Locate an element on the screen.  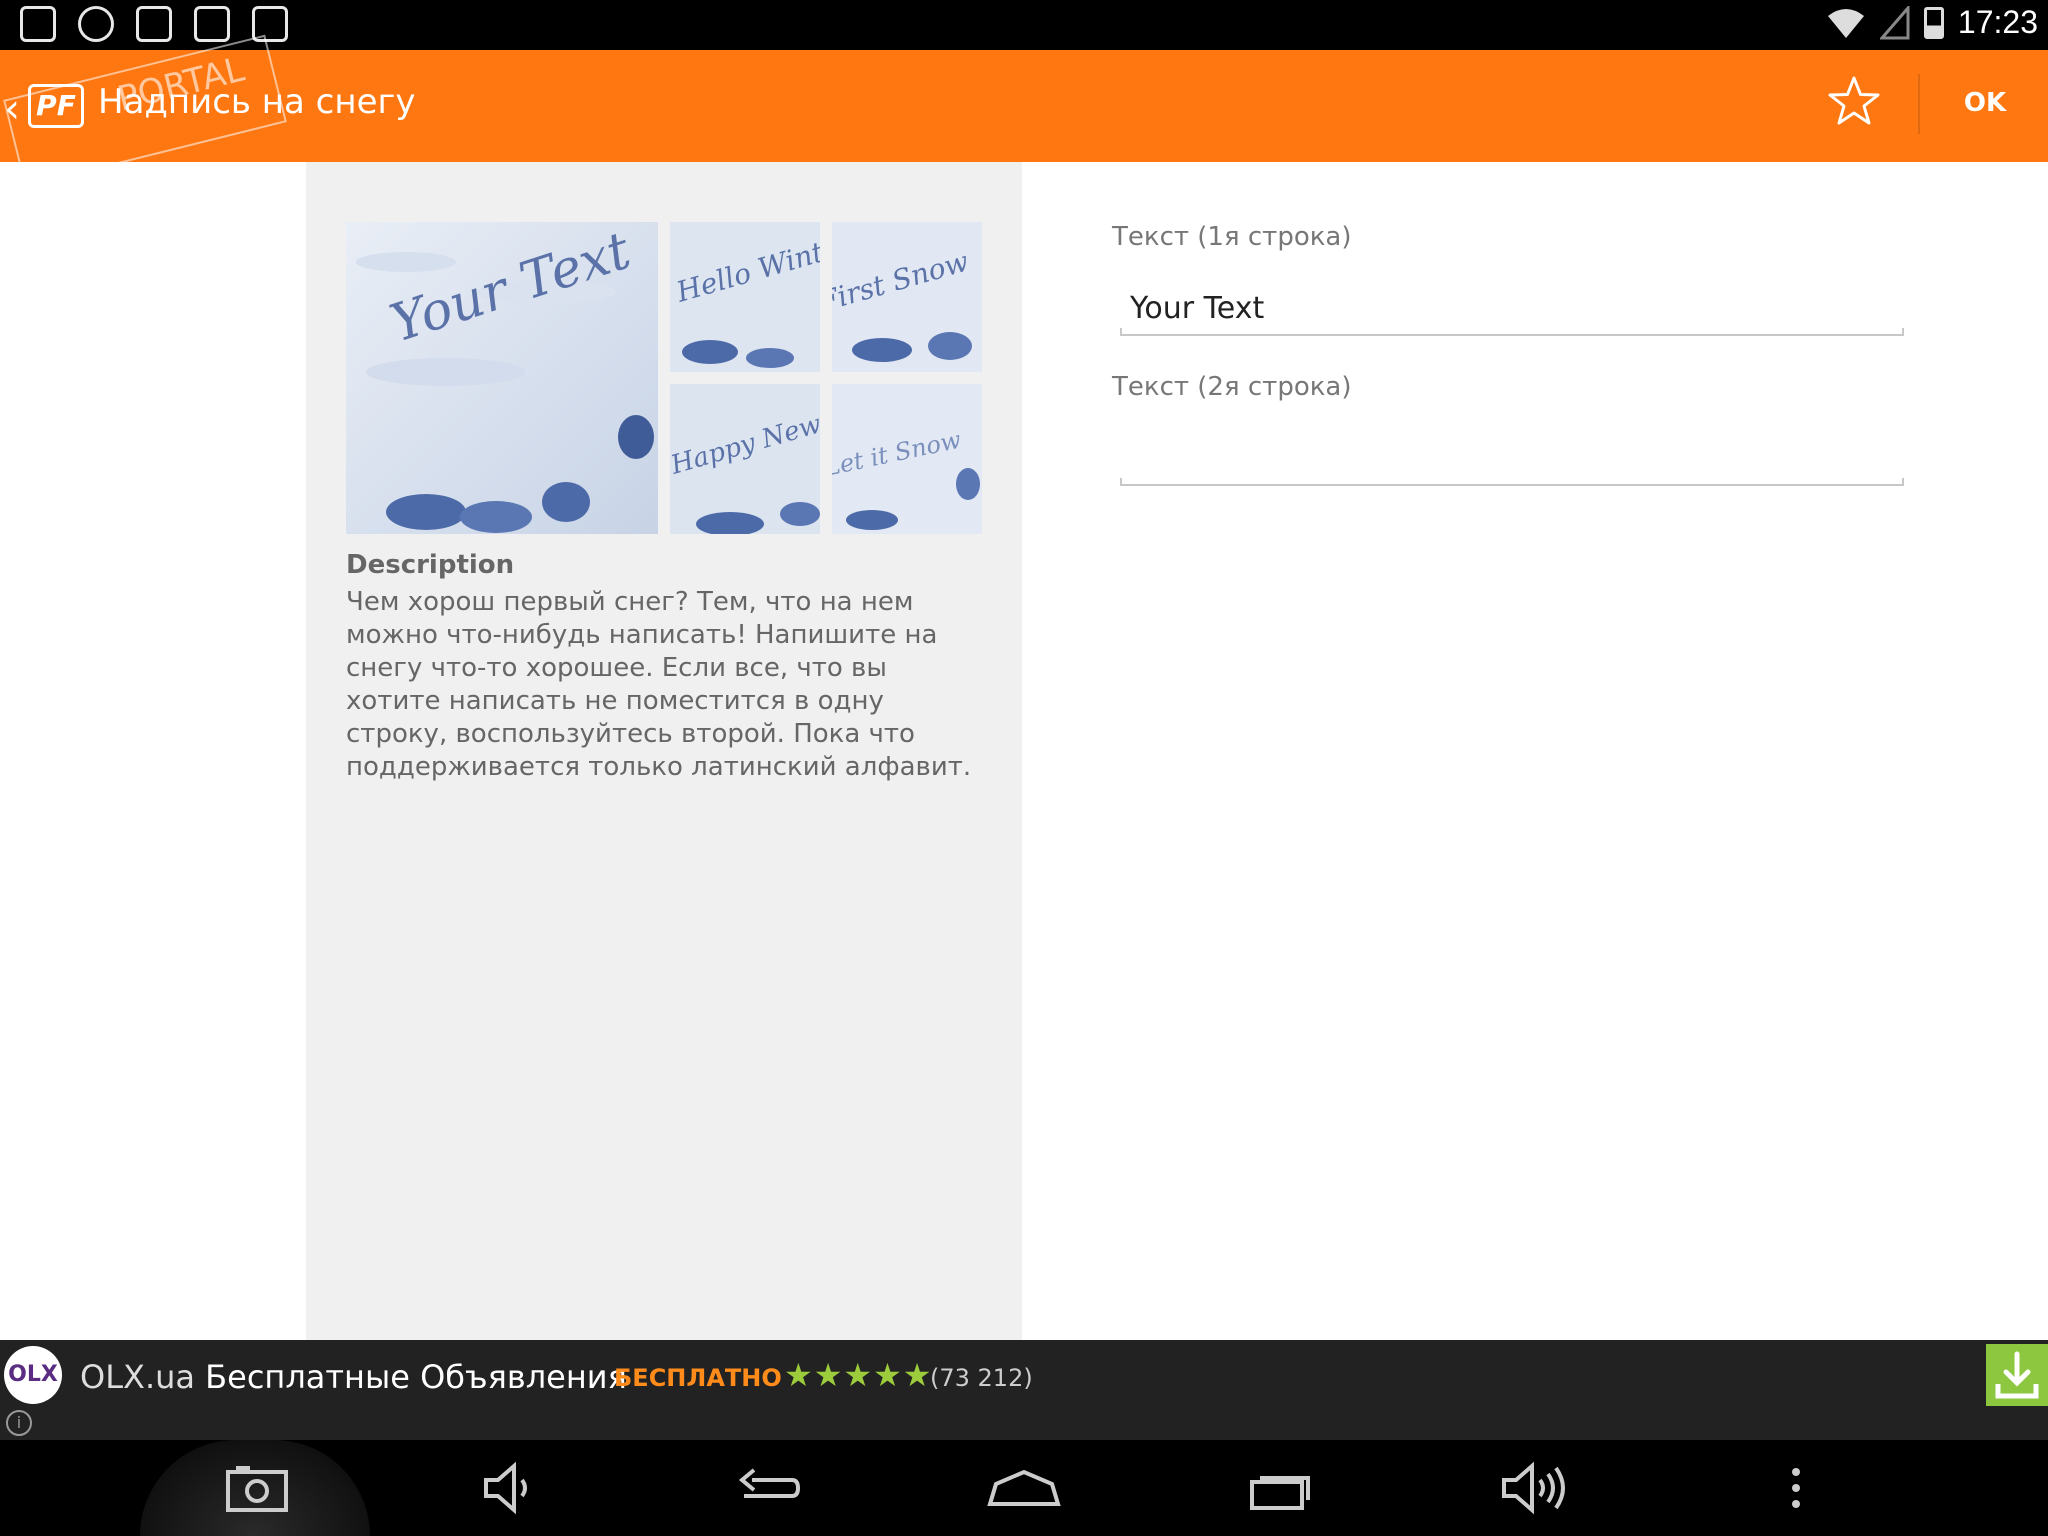
back-icon is located at coordinates (767, 1488).